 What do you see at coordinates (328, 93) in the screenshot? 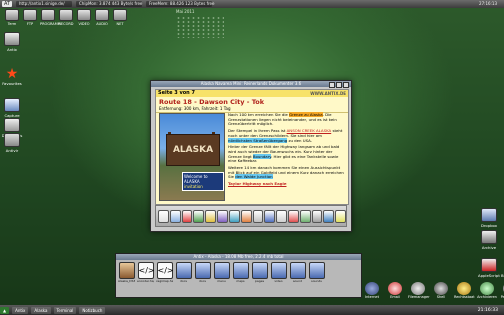
I see `page-brand: WWW.ANTIX.DE` at bounding box center [328, 93].